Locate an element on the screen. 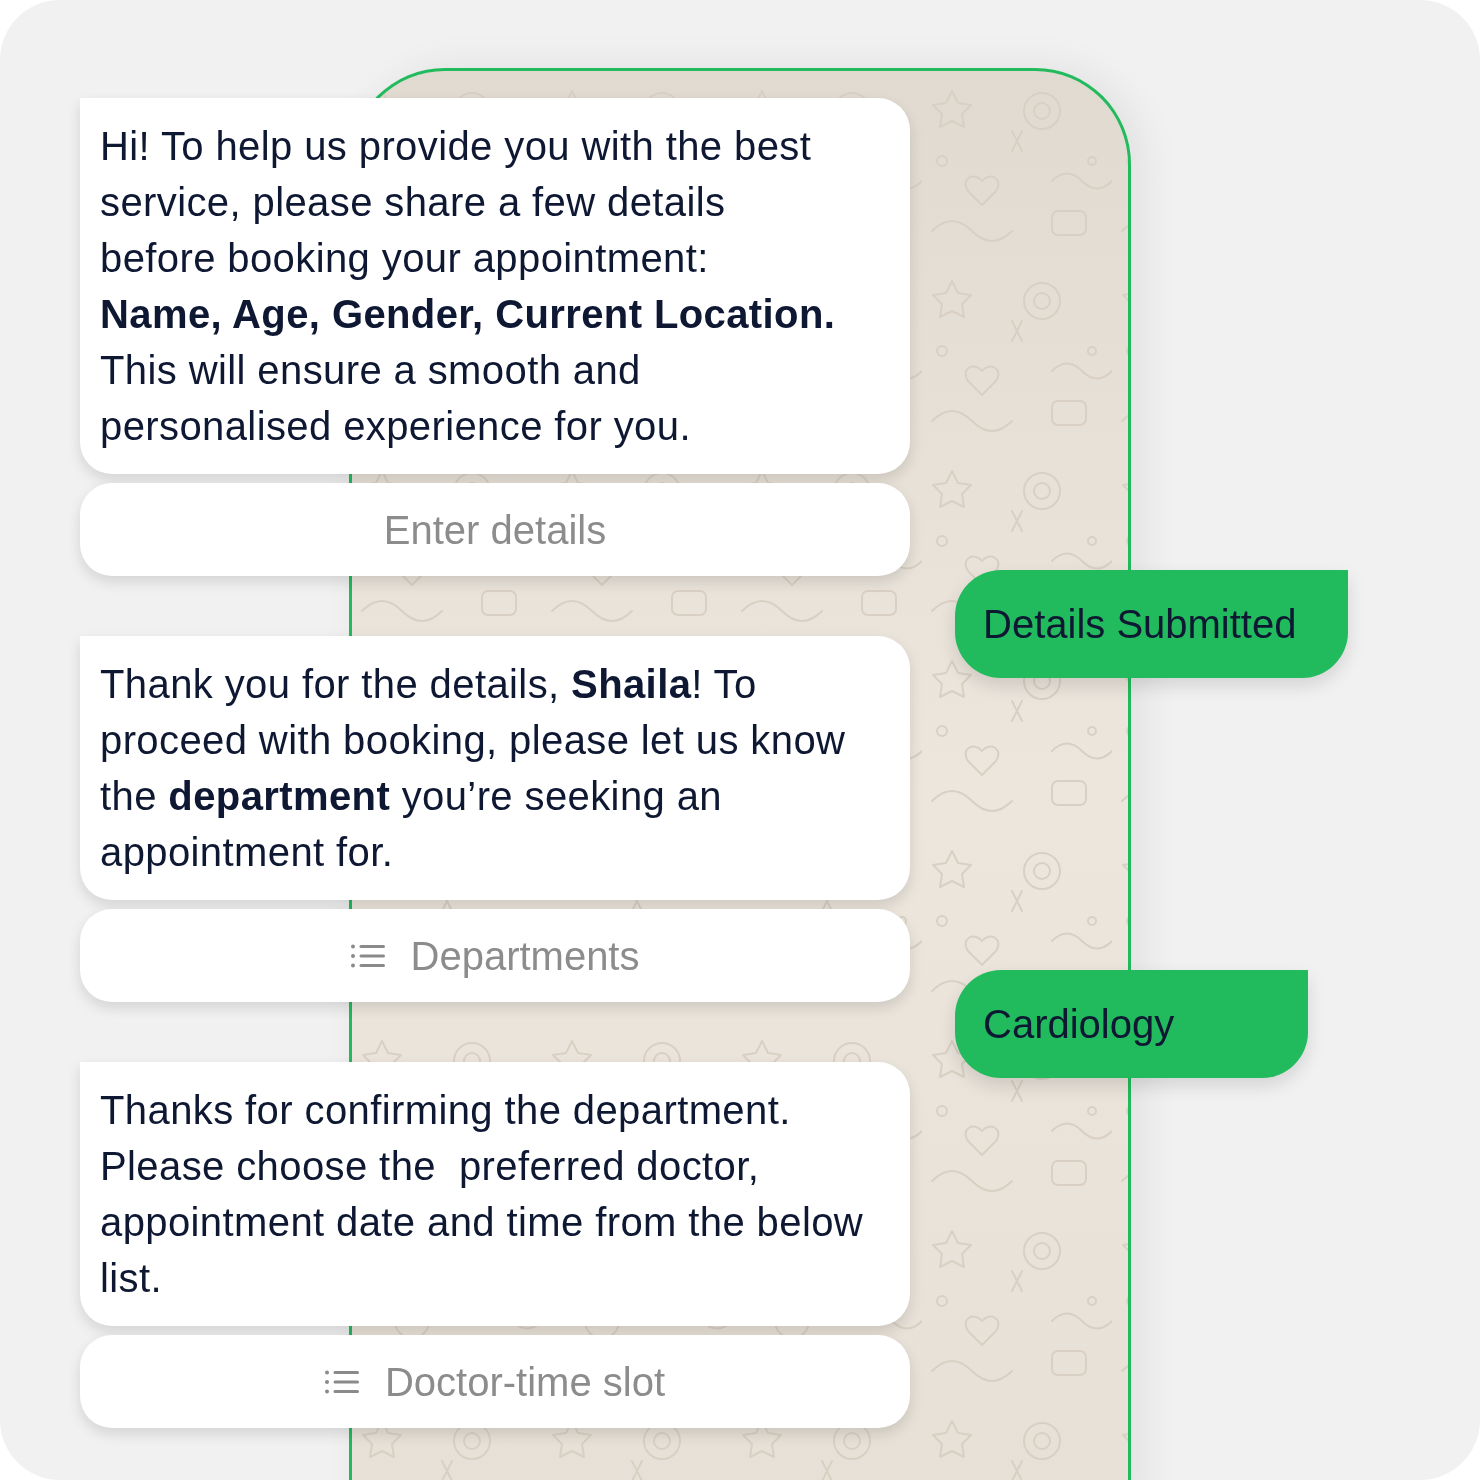 The image size is (1480, 1480). received-message: Thanks for confirming the department. Please choose the preferred doctor, appointment date and time from the below list. is located at coordinates (495, 1194).